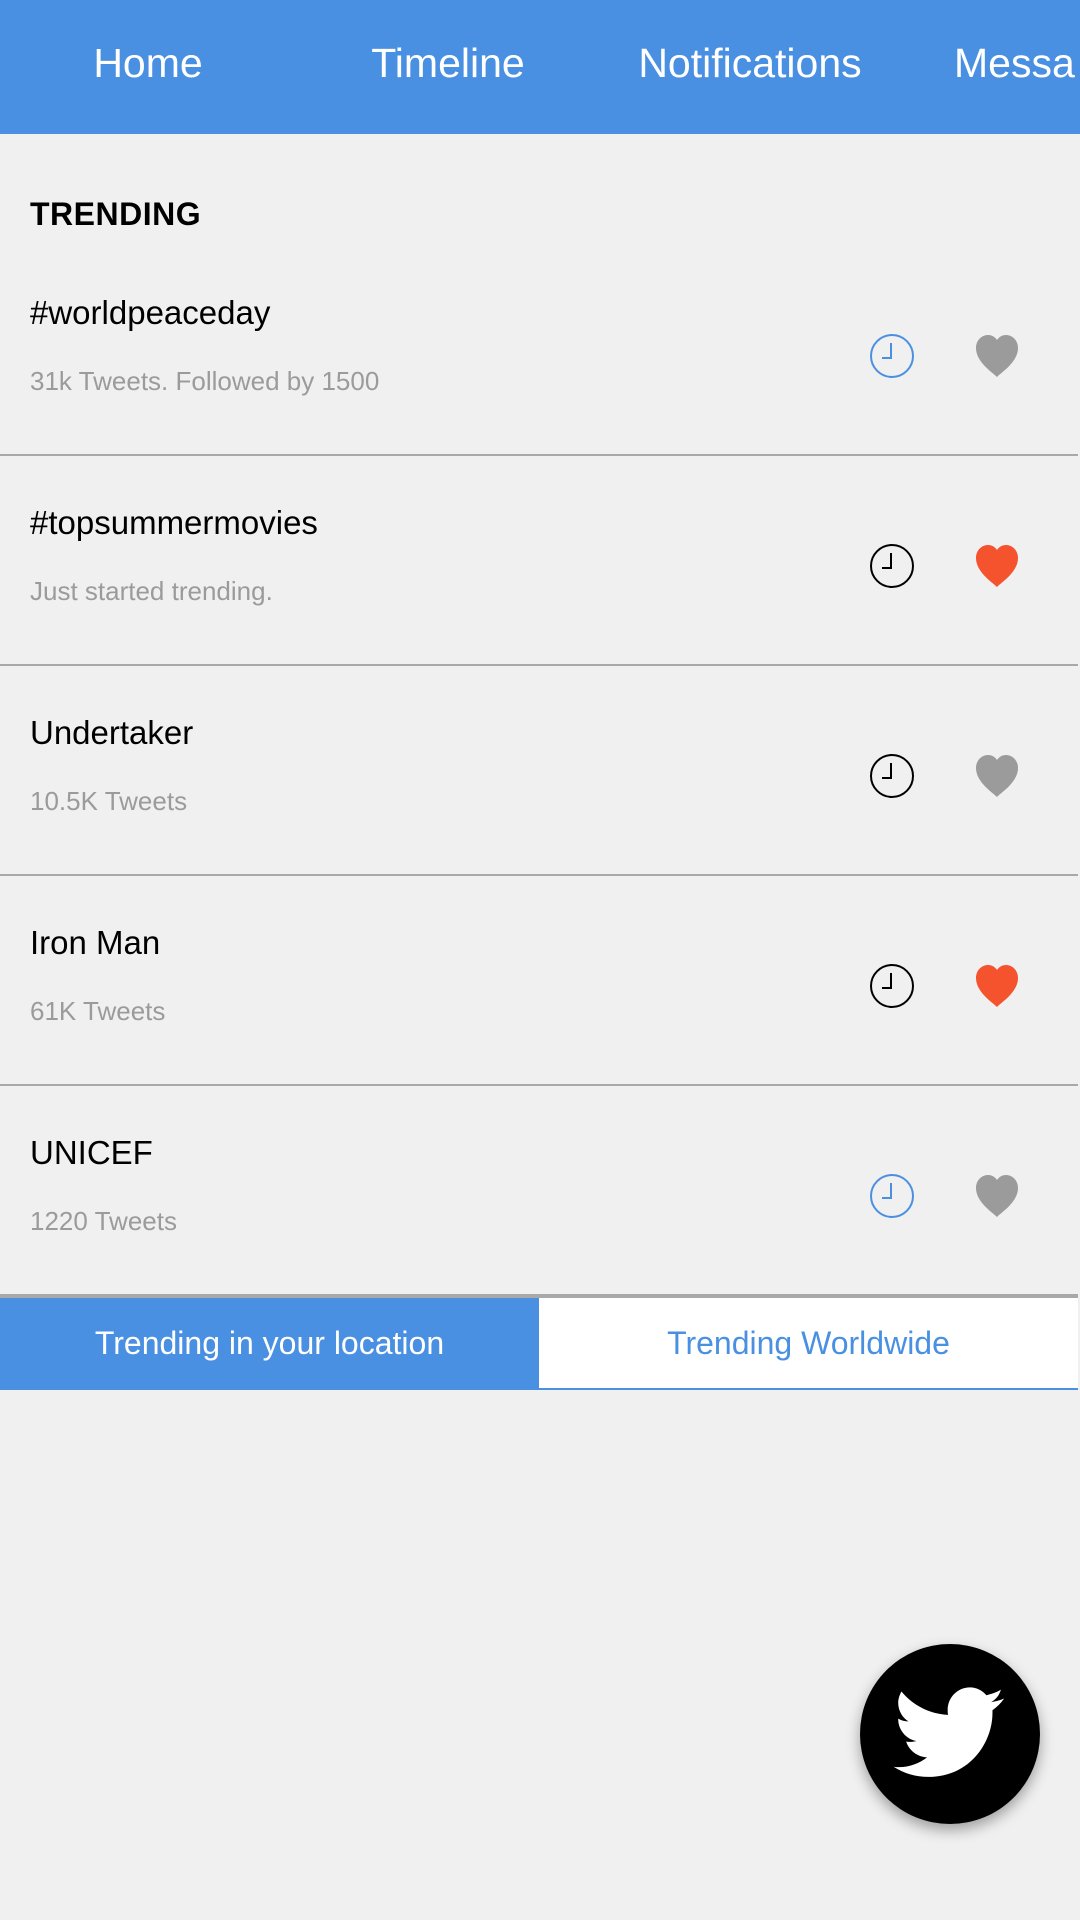 Image resolution: width=1080 pixels, height=1920 pixels. Describe the element at coordinates (1017, 67) in the screenshot. I see `nav-tab-messages: Messa` at that location.